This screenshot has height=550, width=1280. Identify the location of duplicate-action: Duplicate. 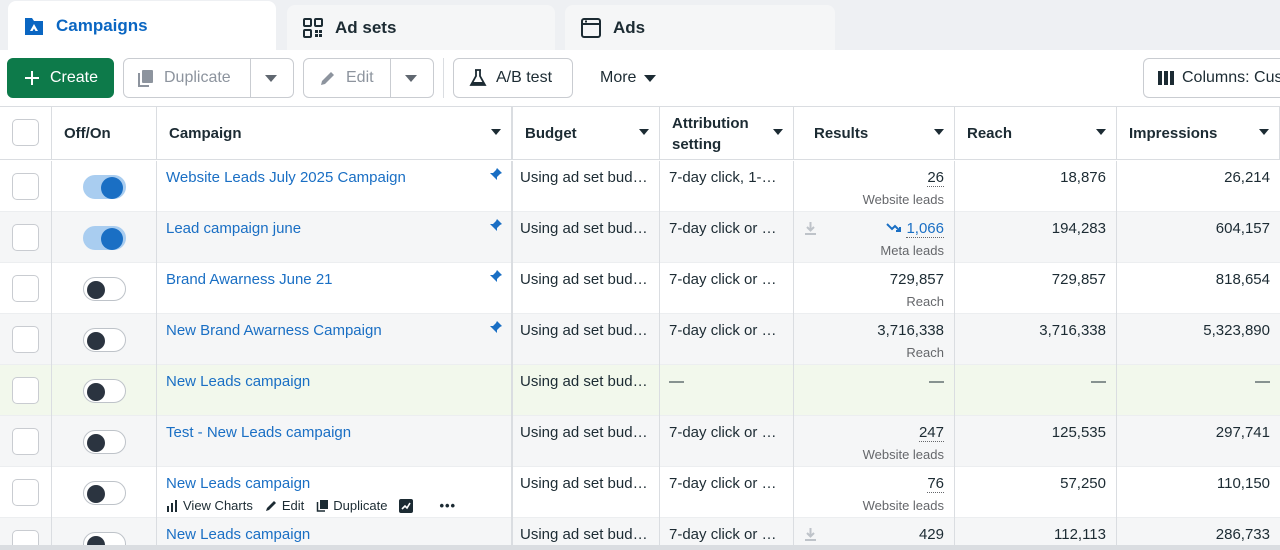
(351, 505).